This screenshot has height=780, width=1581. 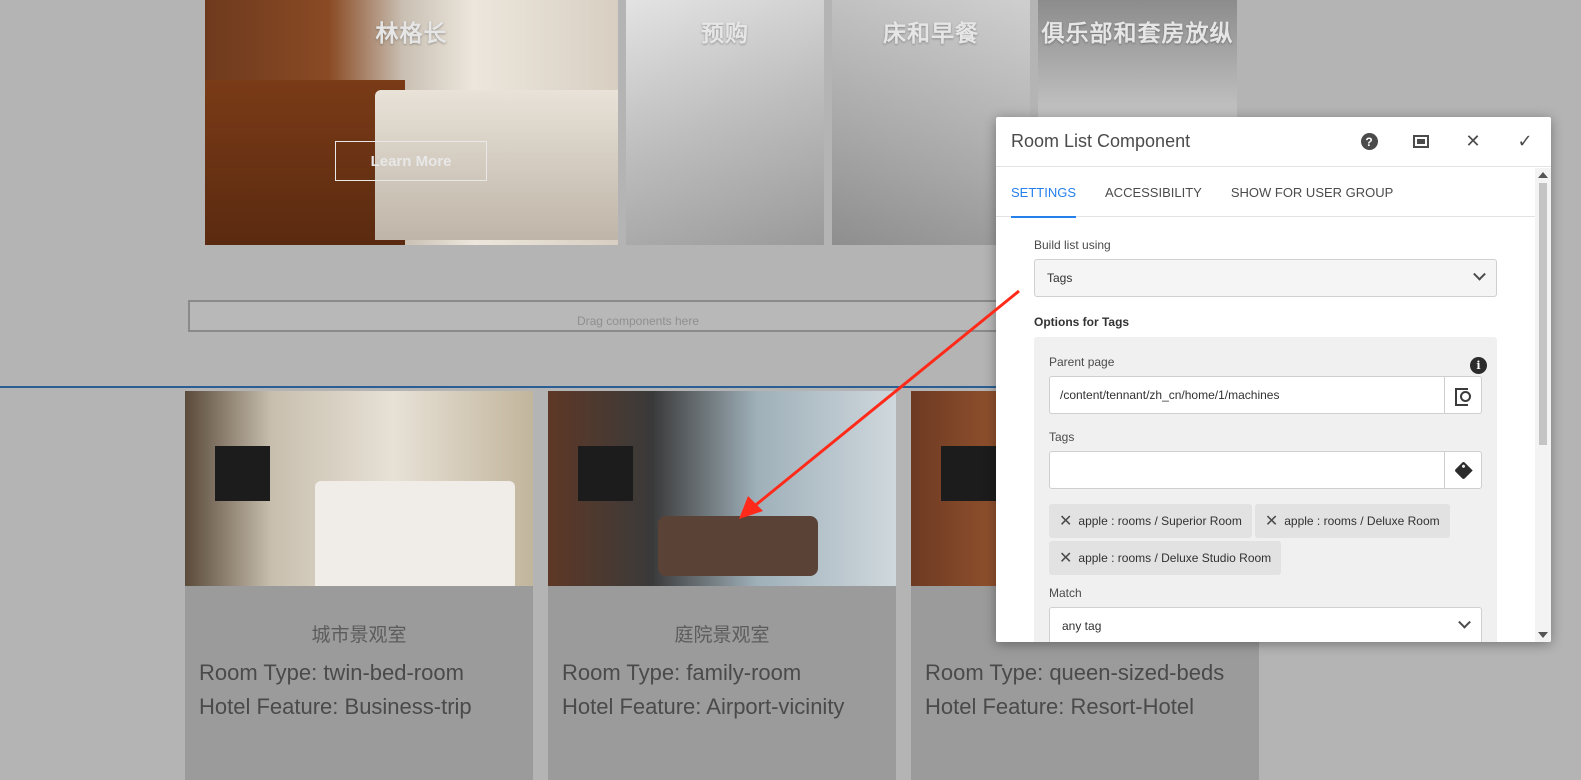 I want to click on browse-pages-button, so click(x=1463, y=395).